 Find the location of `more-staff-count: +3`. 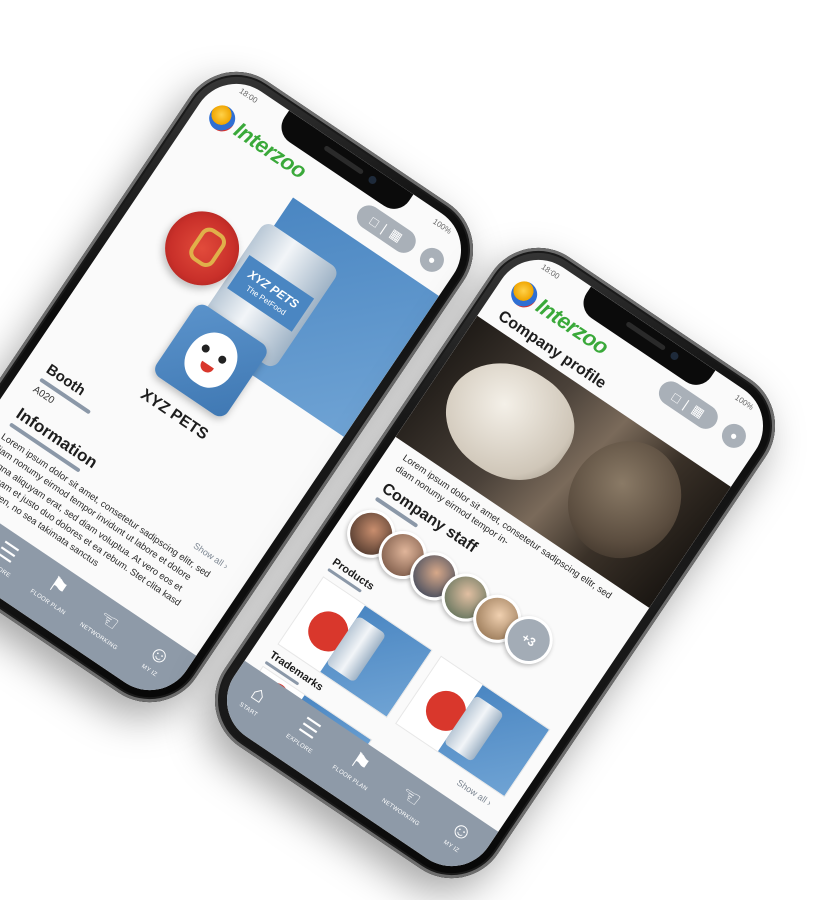

more-staff-count: +3 is located at coordinates (529, 640).